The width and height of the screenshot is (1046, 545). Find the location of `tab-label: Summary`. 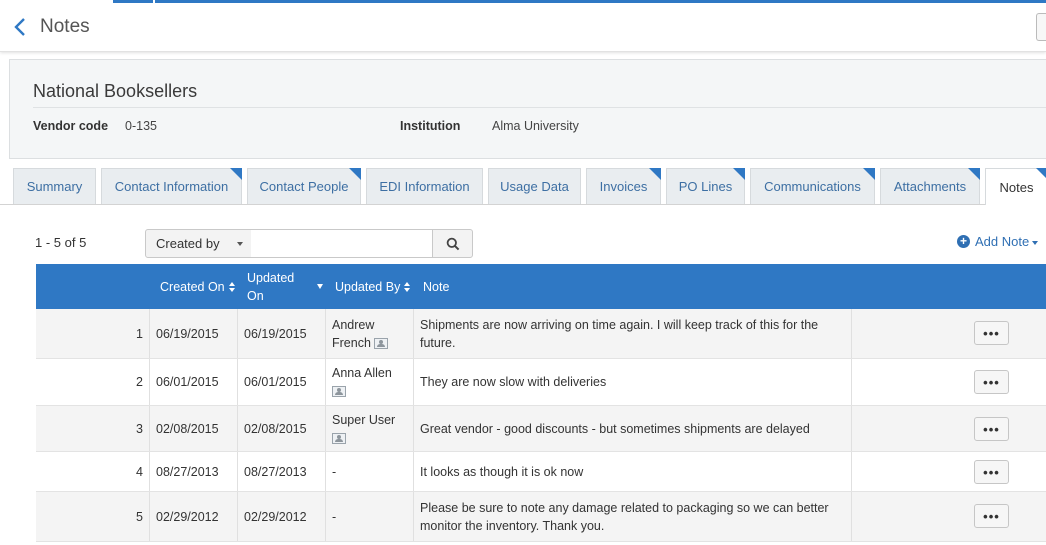

tab-label: Summary is located at coordinates (54, 186).